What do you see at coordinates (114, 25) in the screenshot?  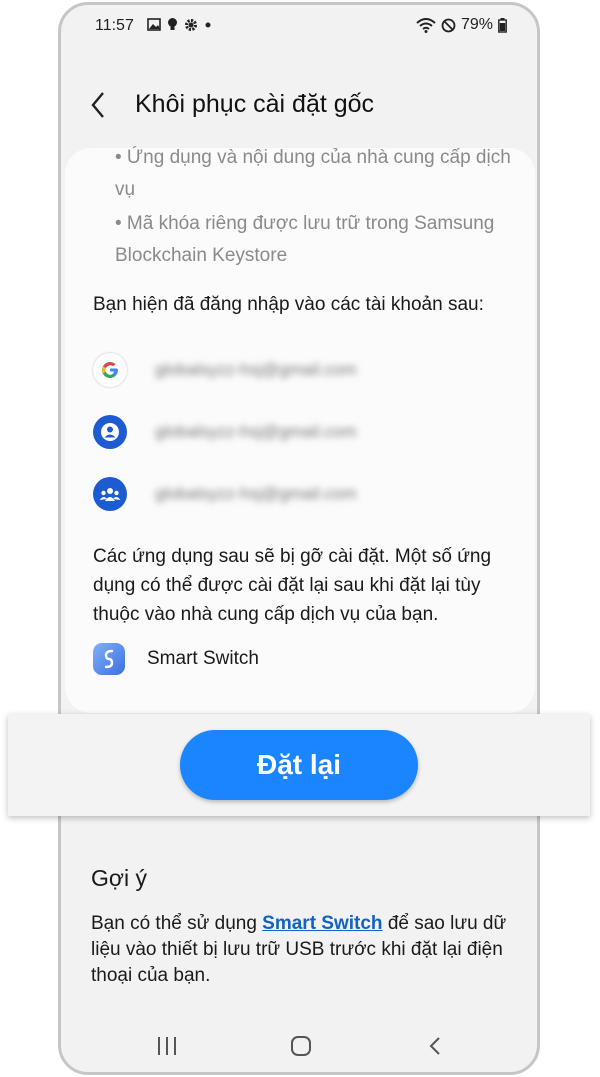 I see `status-time: 11:57` at bounding box center [114, 25].